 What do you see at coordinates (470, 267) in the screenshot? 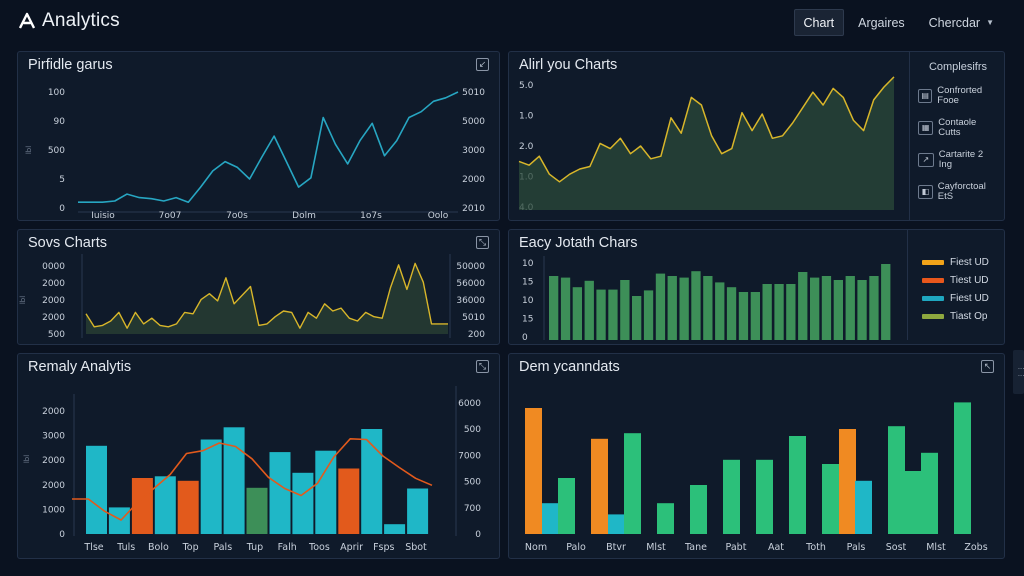
I see `y-tick-label: 50000` at bounding box center [470, 267].